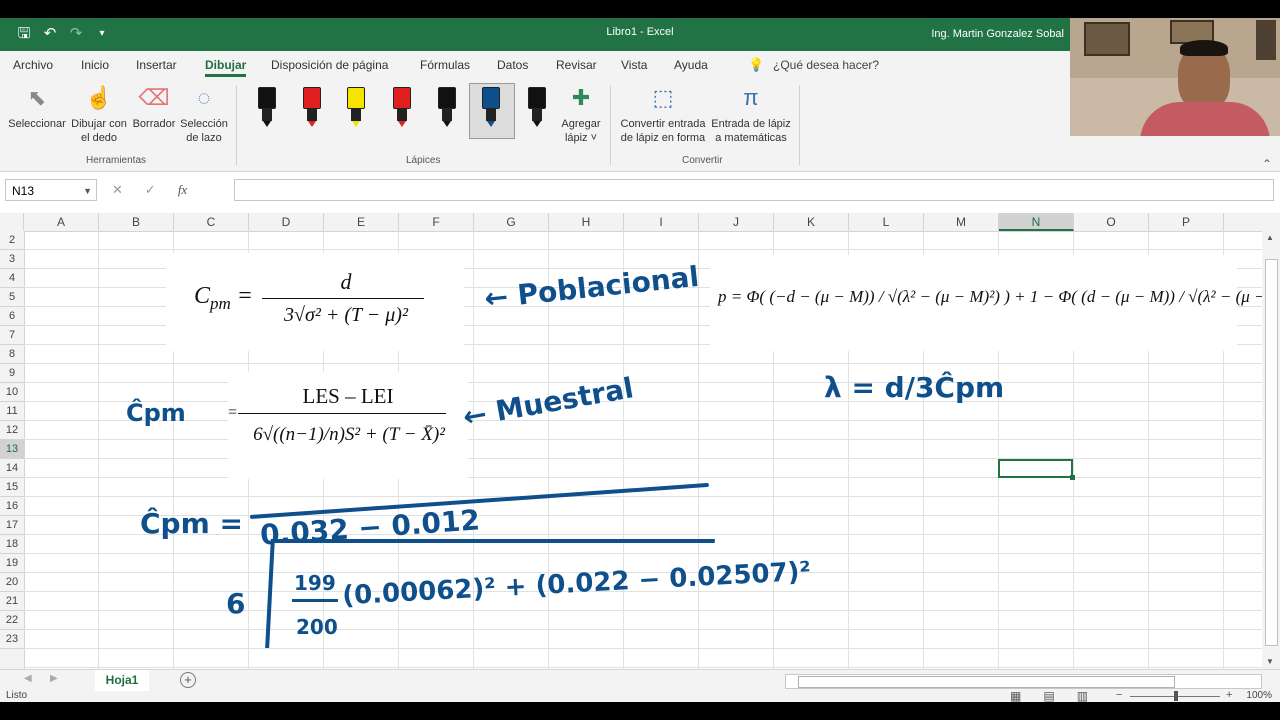  I want to click on row-header-18: 18, so click(12, 544).